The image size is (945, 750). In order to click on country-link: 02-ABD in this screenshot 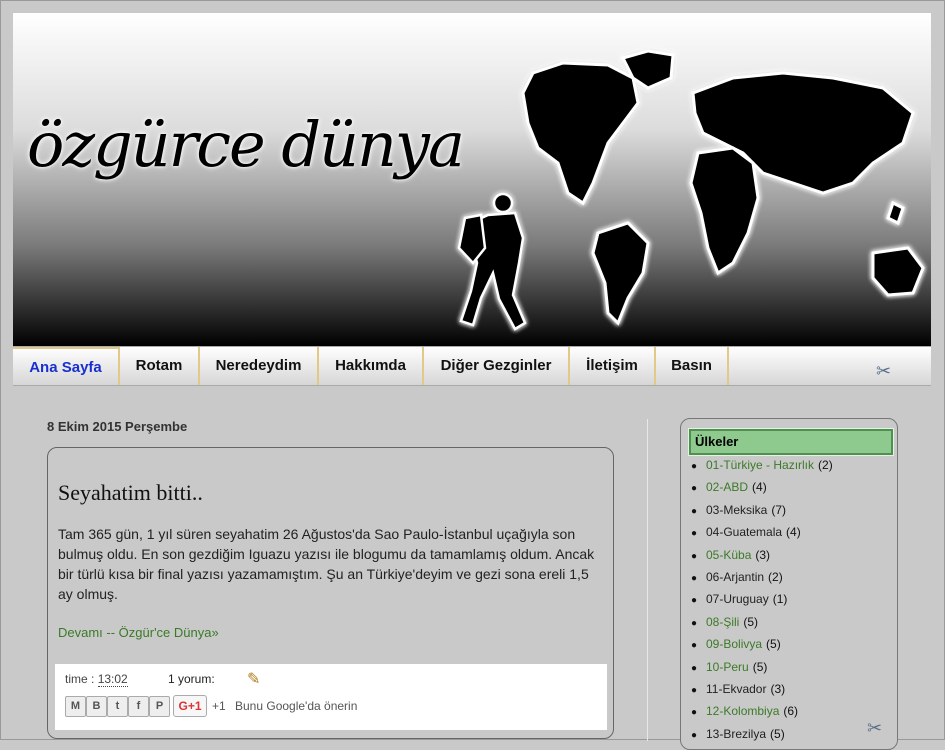, I will do `click(727, 487)`.